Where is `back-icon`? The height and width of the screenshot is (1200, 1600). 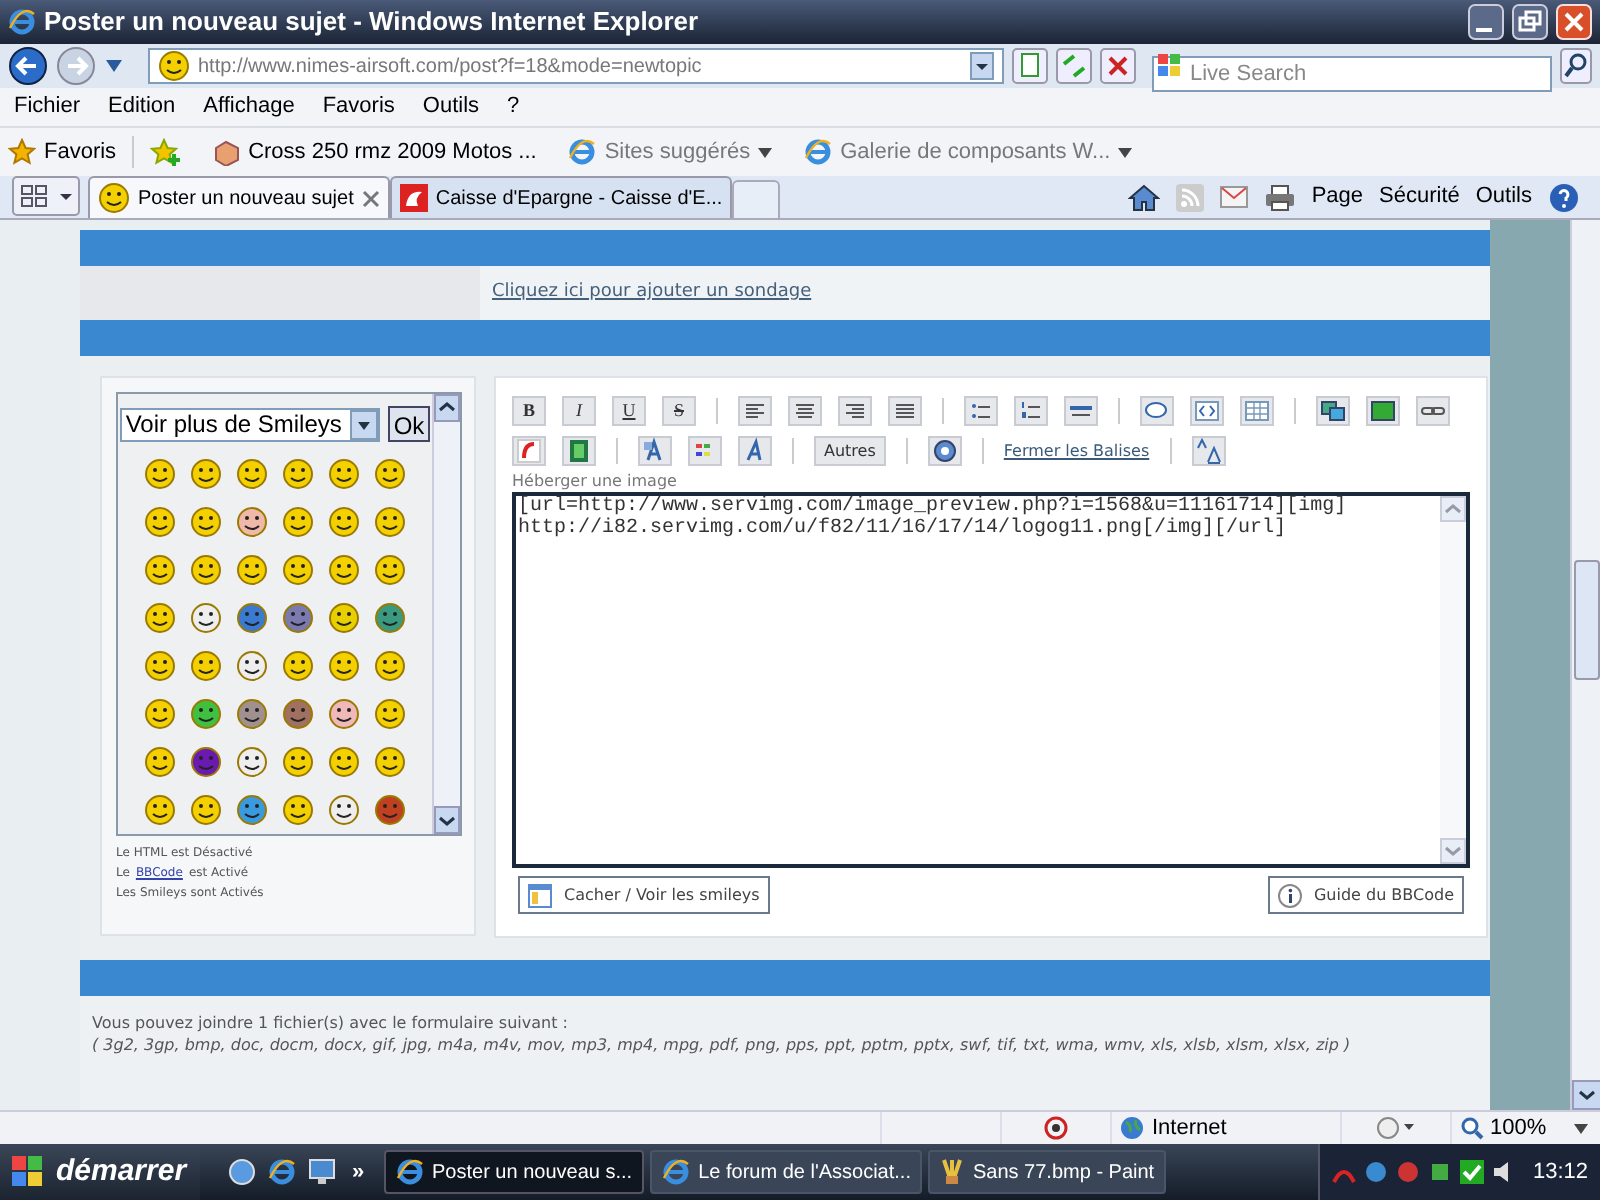
back-icon is located at coordinates (28, 66).